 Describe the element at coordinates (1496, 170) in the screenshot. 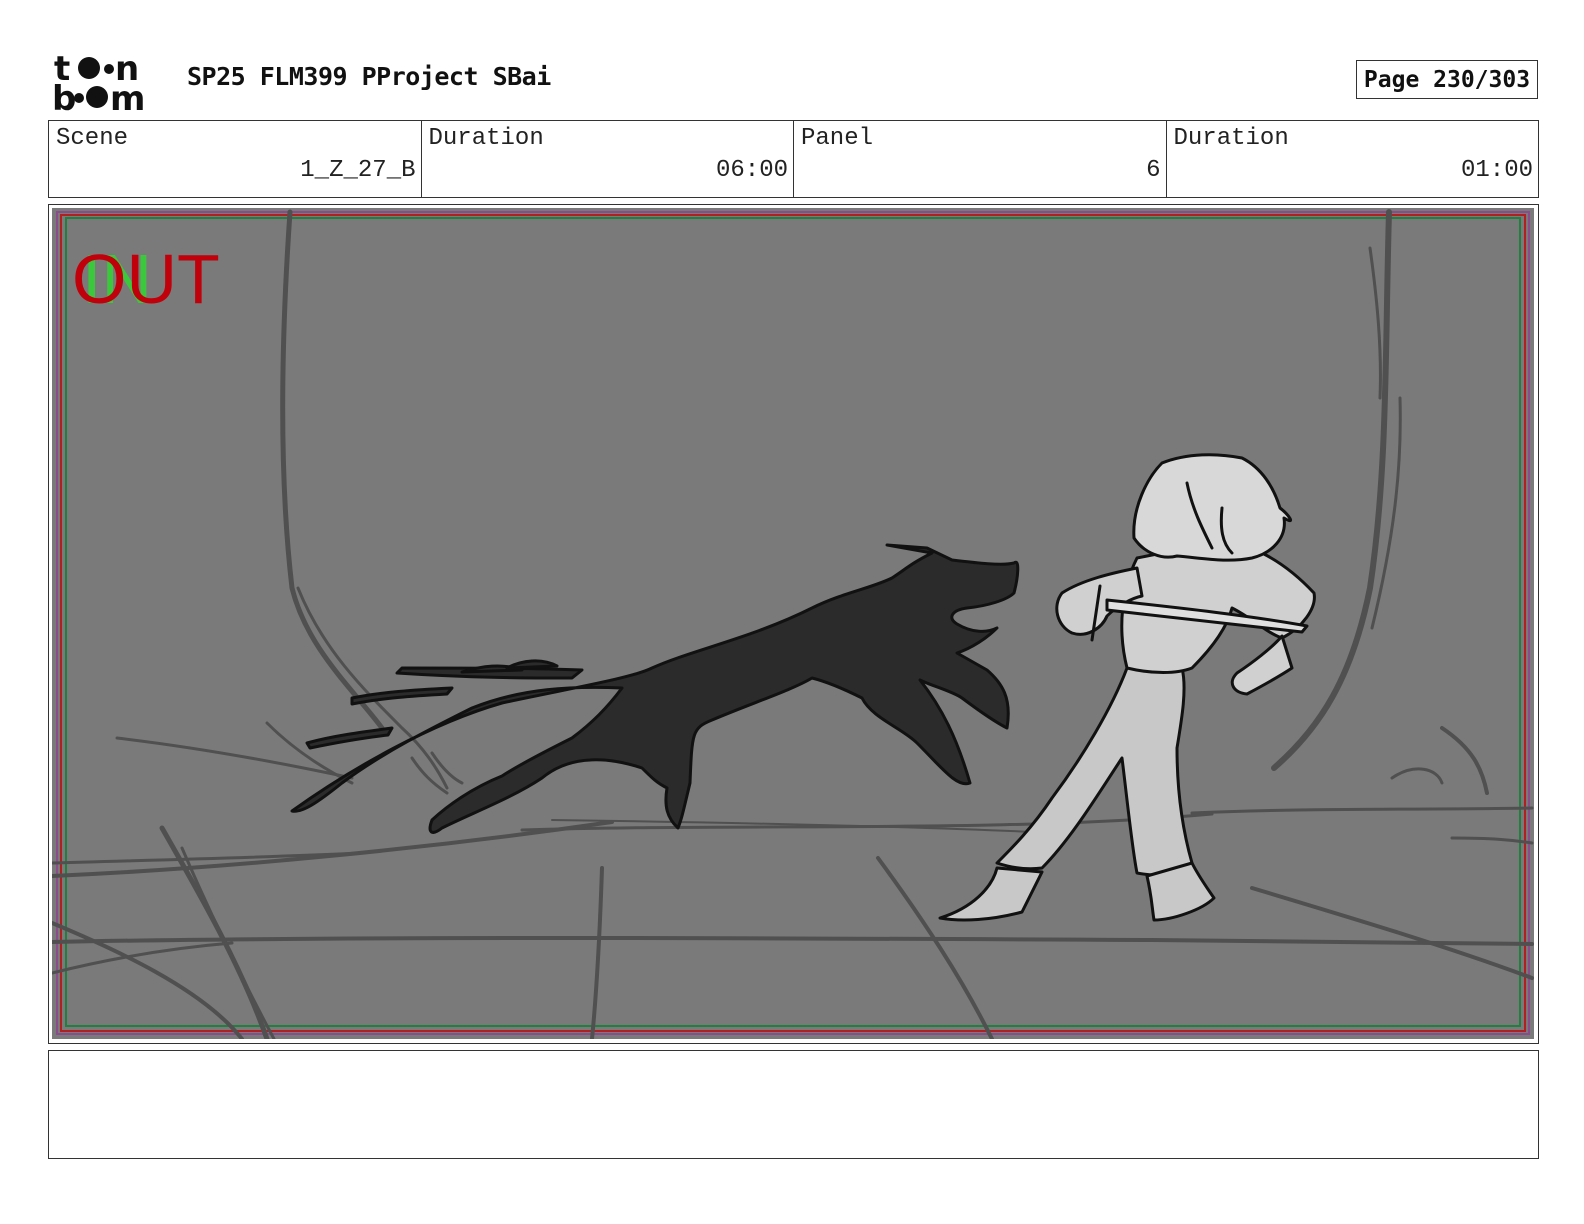

I see `panel-duration-value: 01:00` at that location.